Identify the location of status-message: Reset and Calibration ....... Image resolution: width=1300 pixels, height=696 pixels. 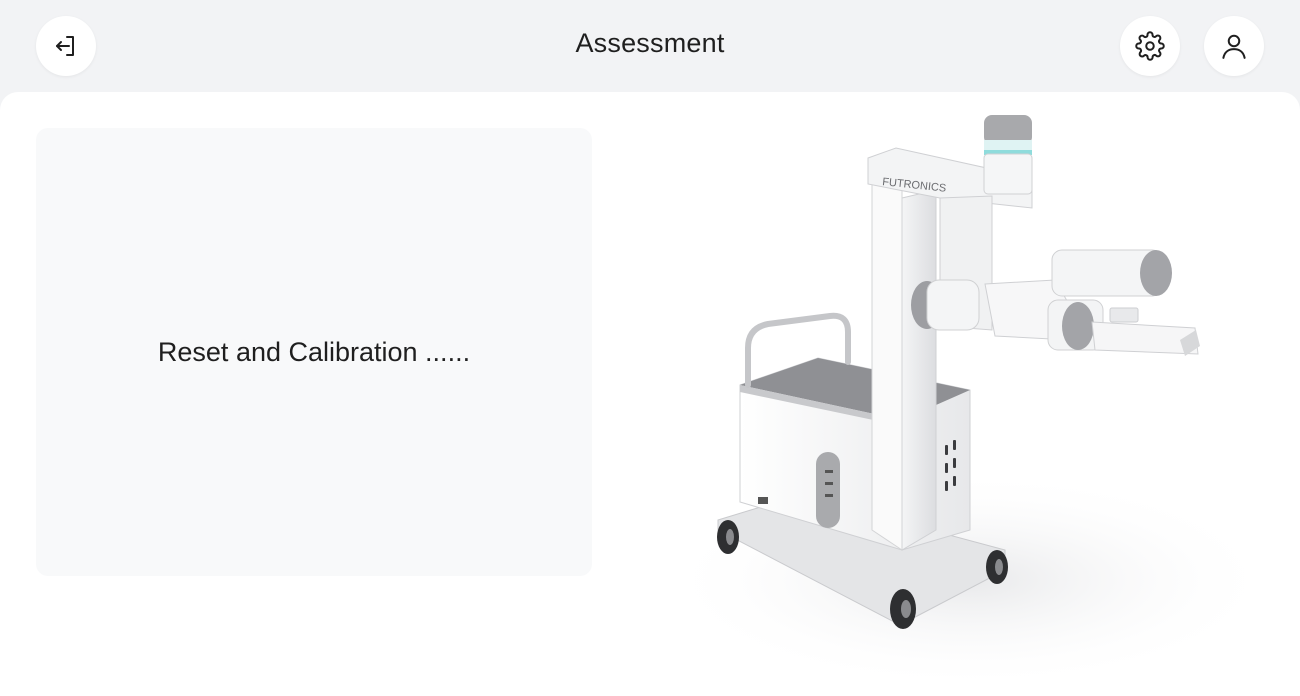
(314, 351).